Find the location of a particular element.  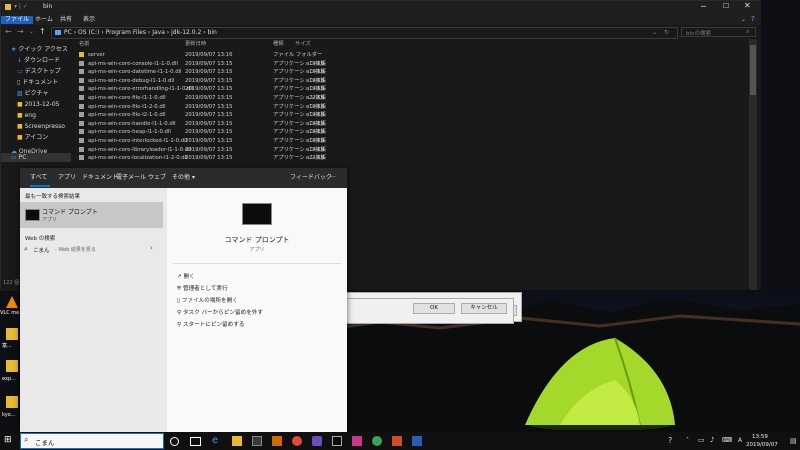

edge-icon: e is located at coordinates (217, 441).